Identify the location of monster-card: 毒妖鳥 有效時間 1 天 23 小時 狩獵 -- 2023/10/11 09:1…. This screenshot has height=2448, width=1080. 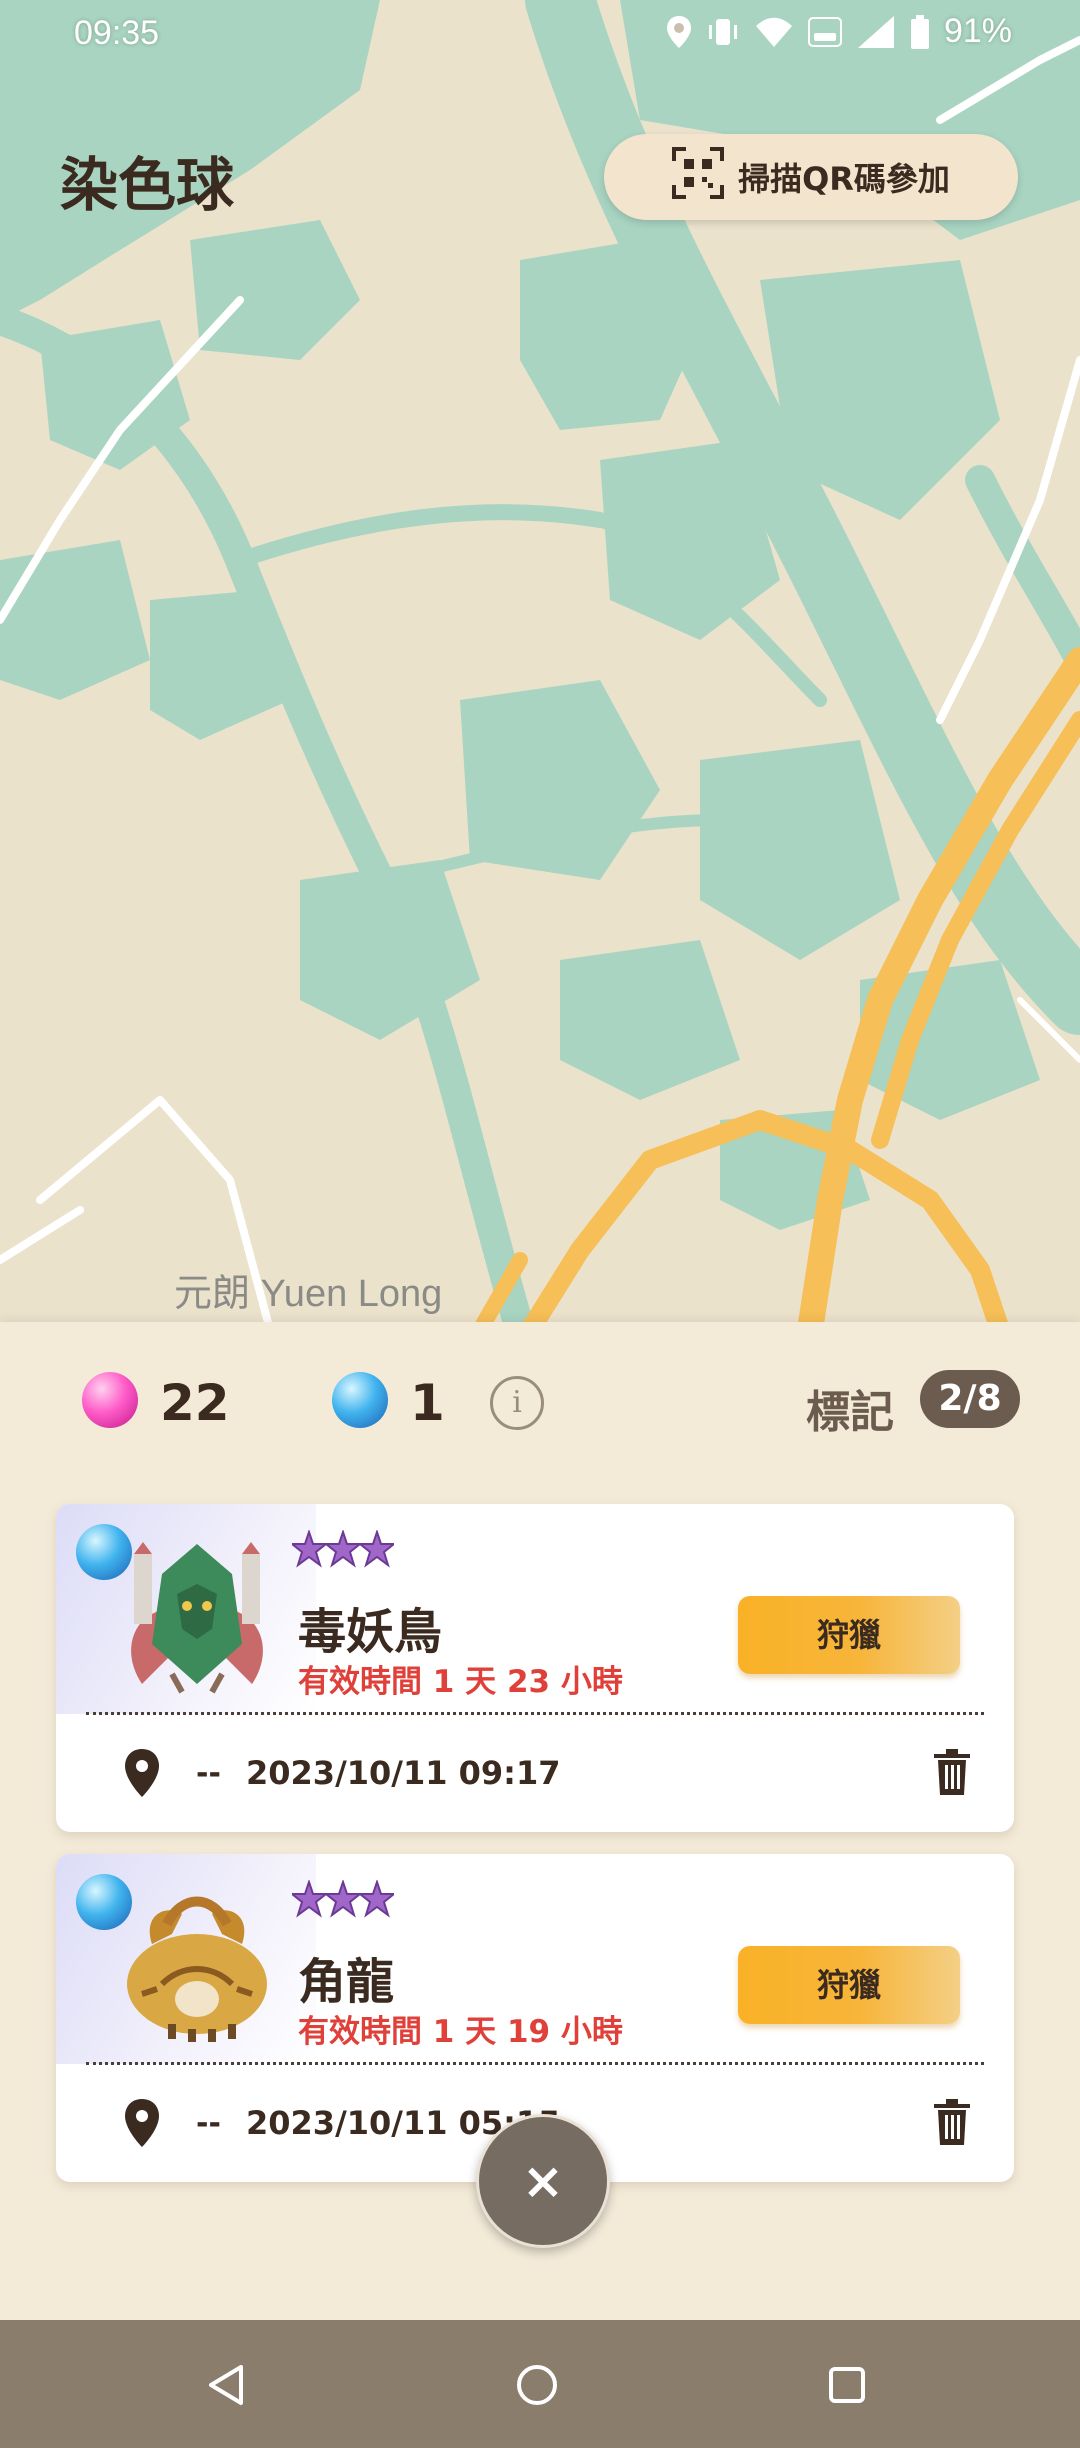
(535, 1668).